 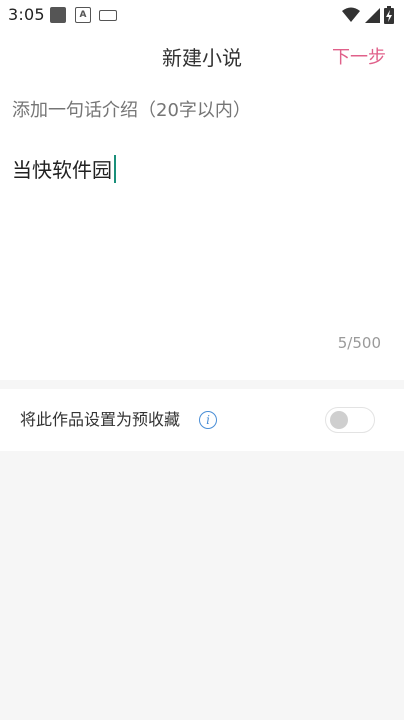 I want to click on next-button: 下一步, so click(x=359, y=58).